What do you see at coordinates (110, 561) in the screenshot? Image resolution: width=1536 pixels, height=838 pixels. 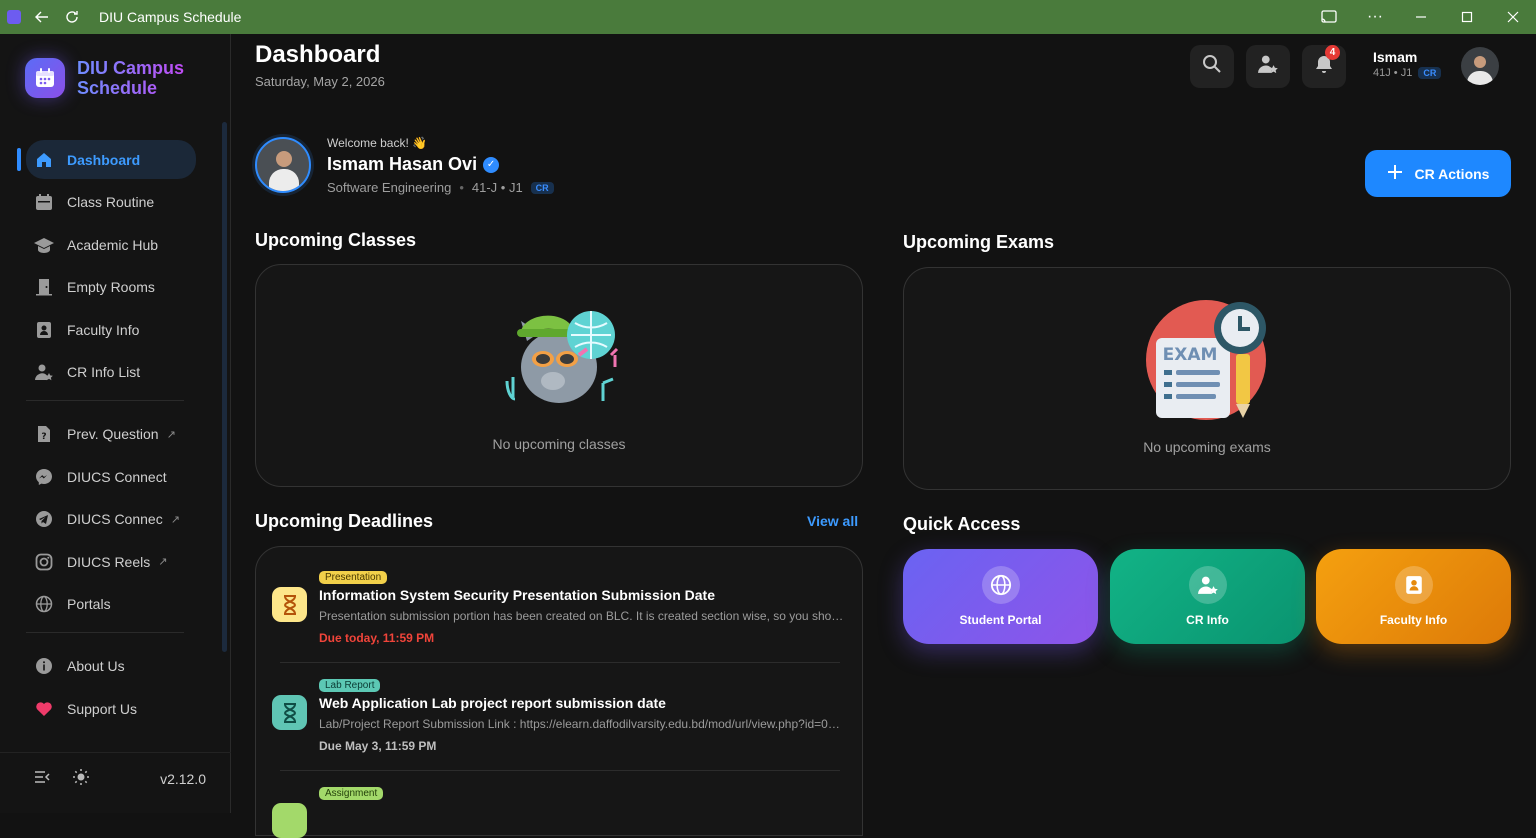 I see `sidebar-item-diucs-reels: DIUCS Reels ↗` at bounding box center [110, 561].